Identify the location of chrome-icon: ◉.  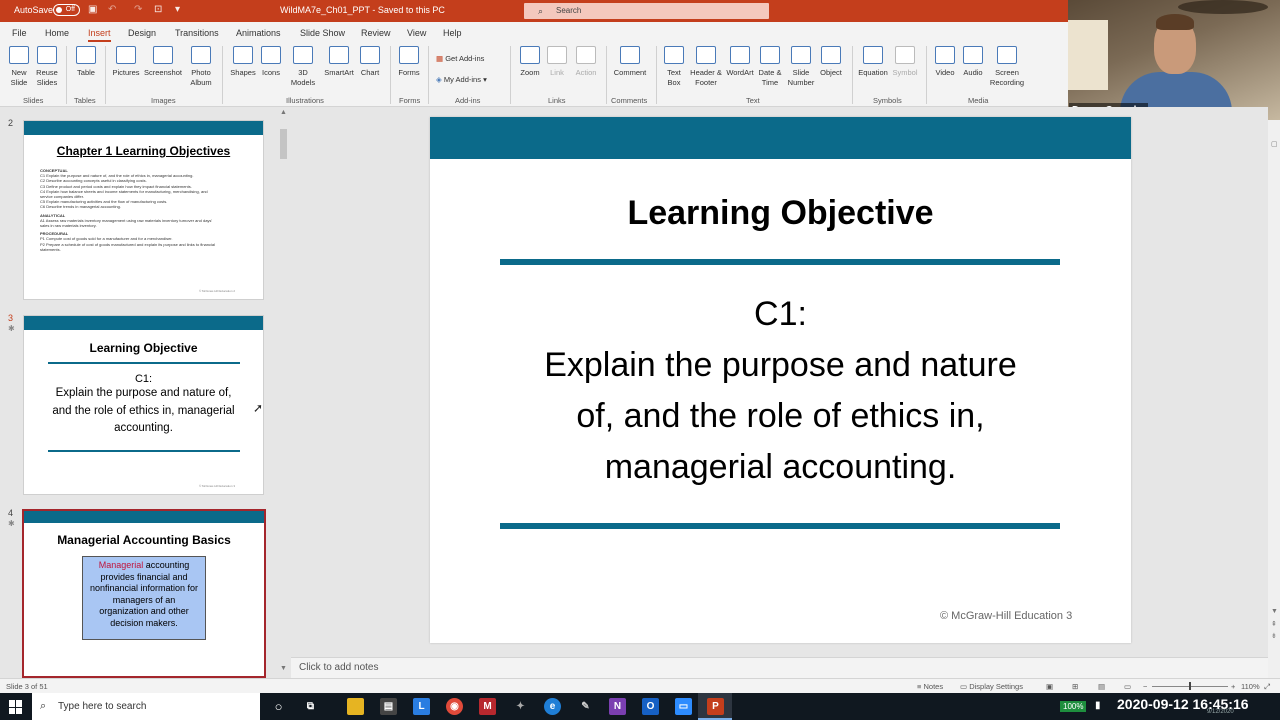
(454, 706).